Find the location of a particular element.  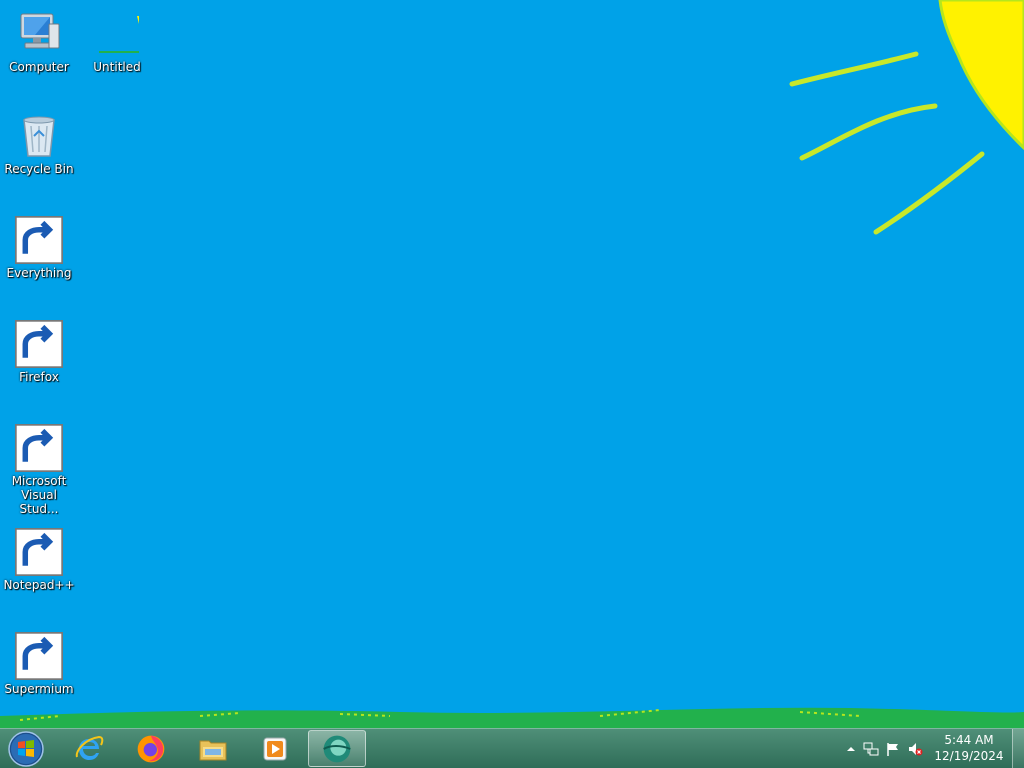

ie-icon is located at coordinates (89, 747).